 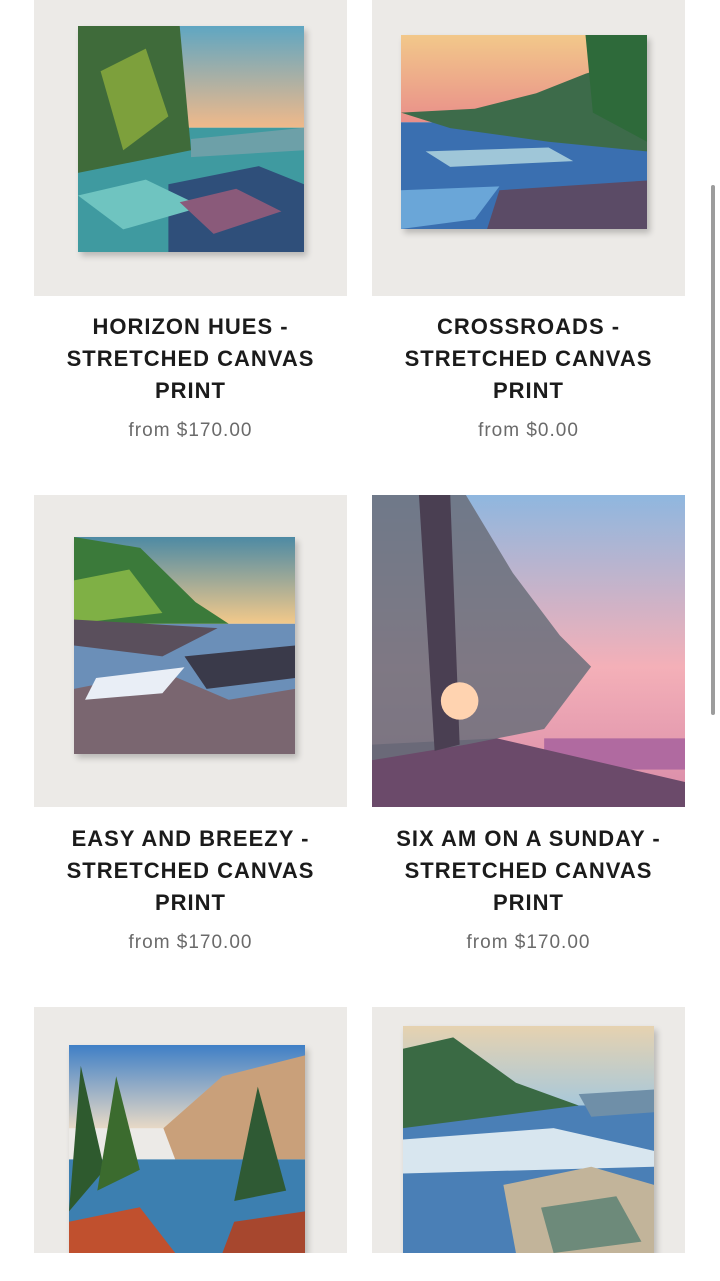 I want to click on product-price: from $0.00, so click(x=528, y=430).